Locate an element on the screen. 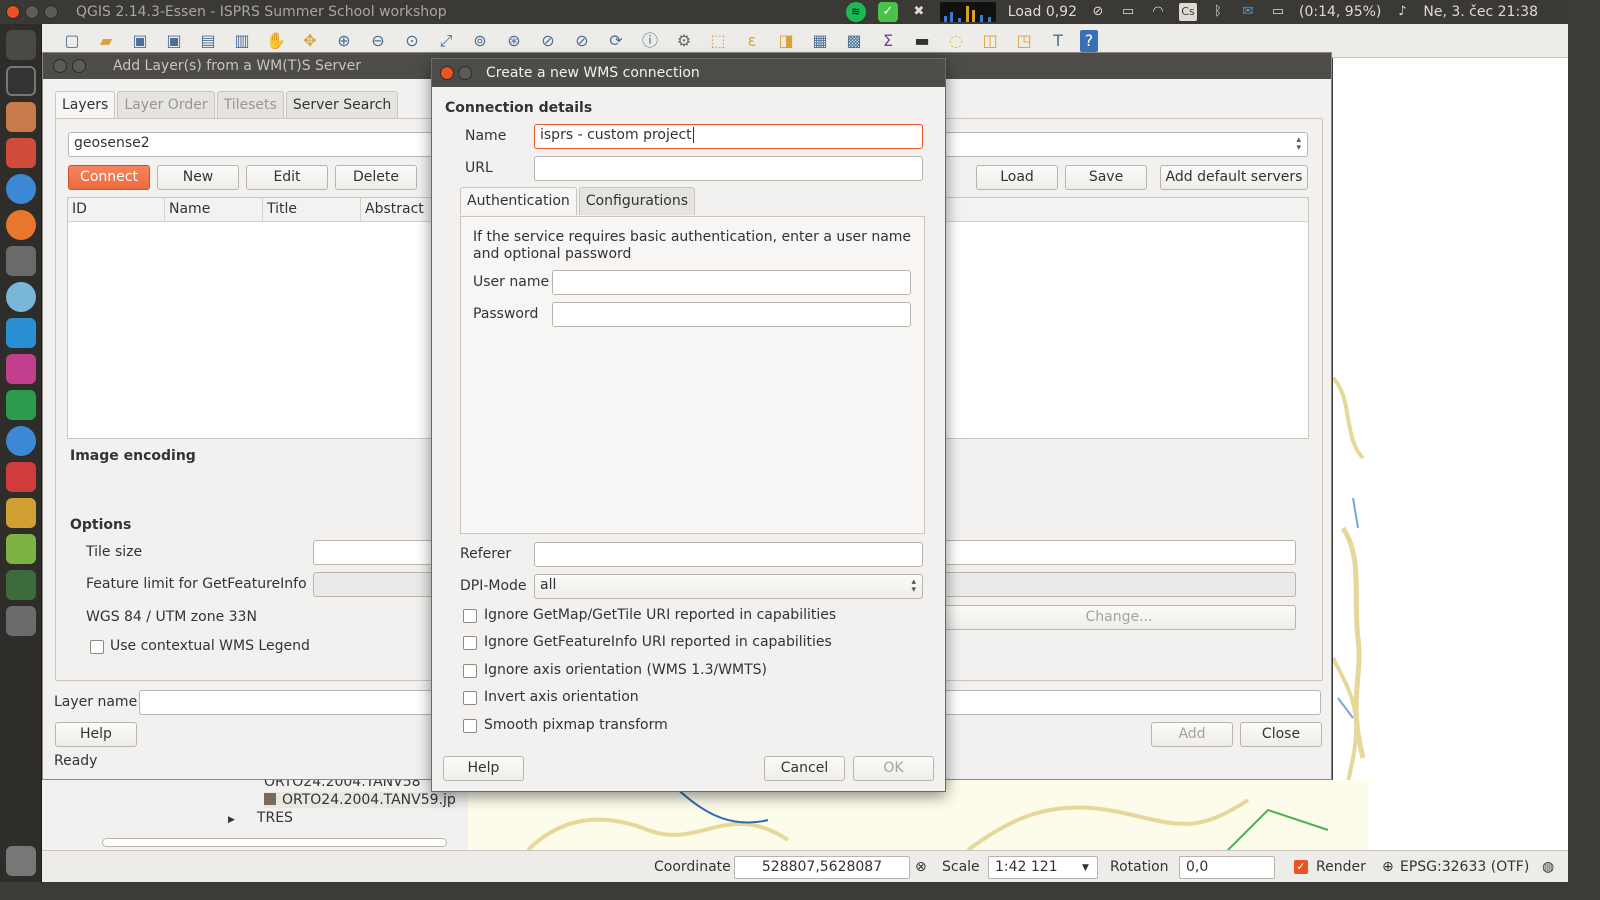 This screenshot has height=900, width=1600. help-icon: ? is located at coordinates (1089, 40).